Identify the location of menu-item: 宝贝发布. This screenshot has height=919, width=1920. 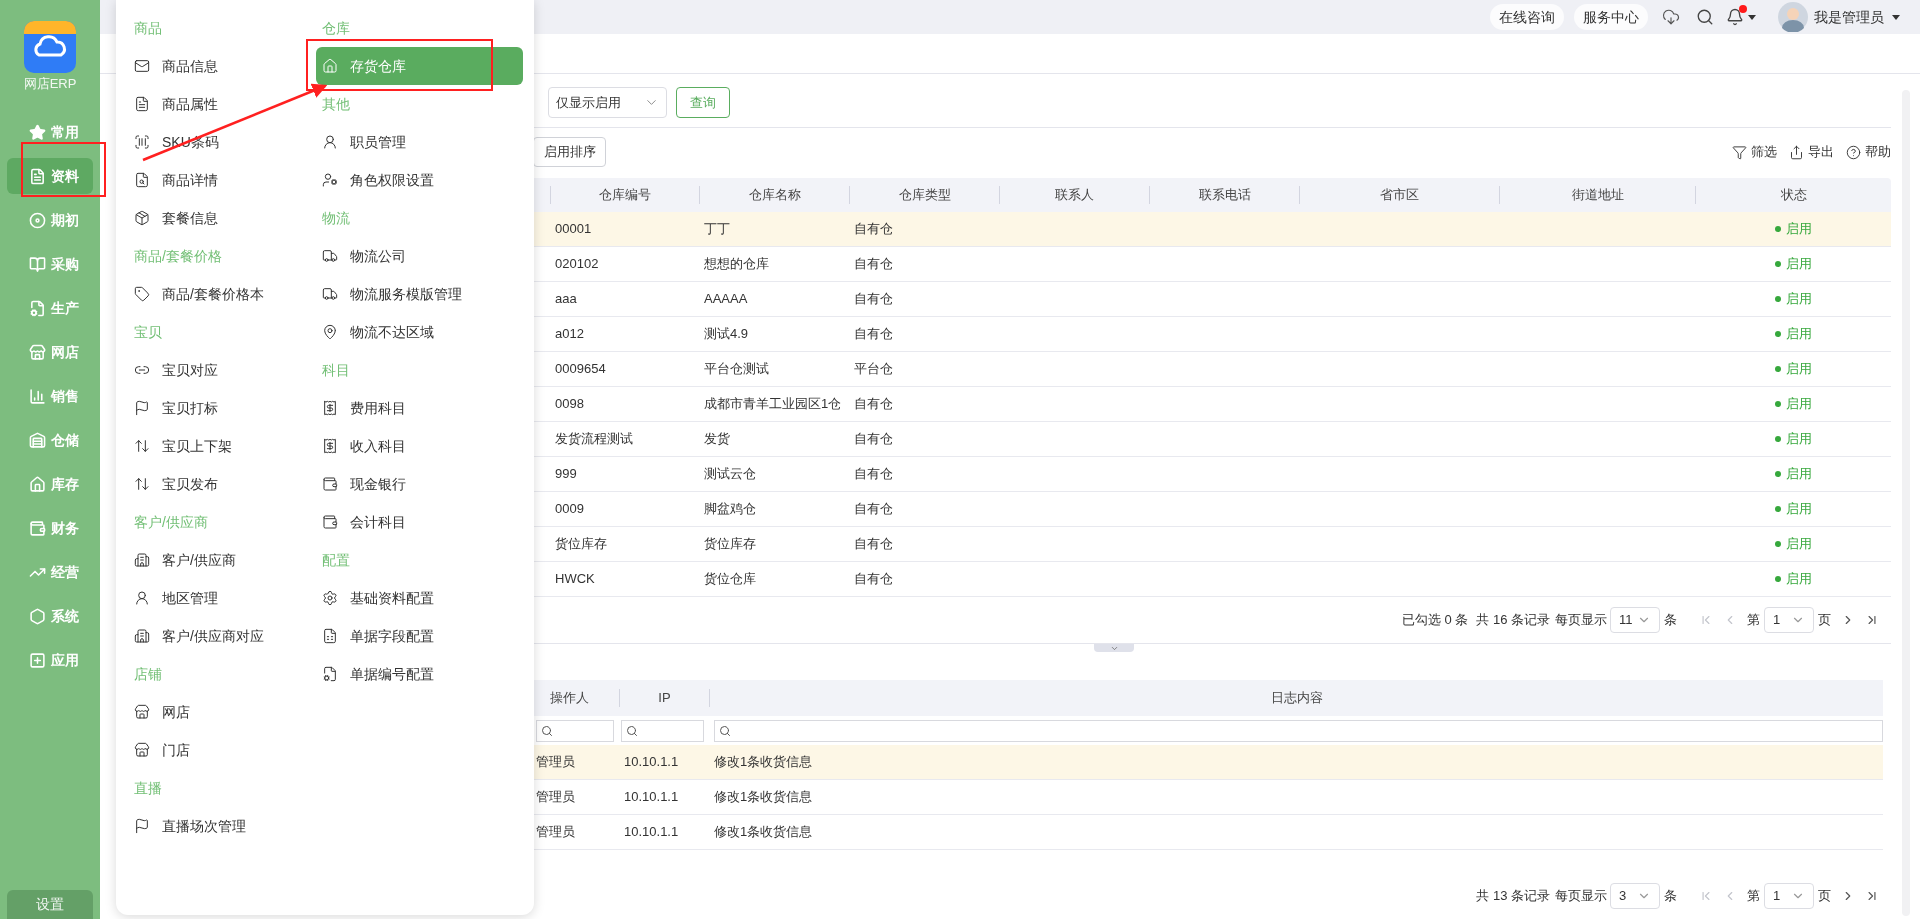
(222, 484).